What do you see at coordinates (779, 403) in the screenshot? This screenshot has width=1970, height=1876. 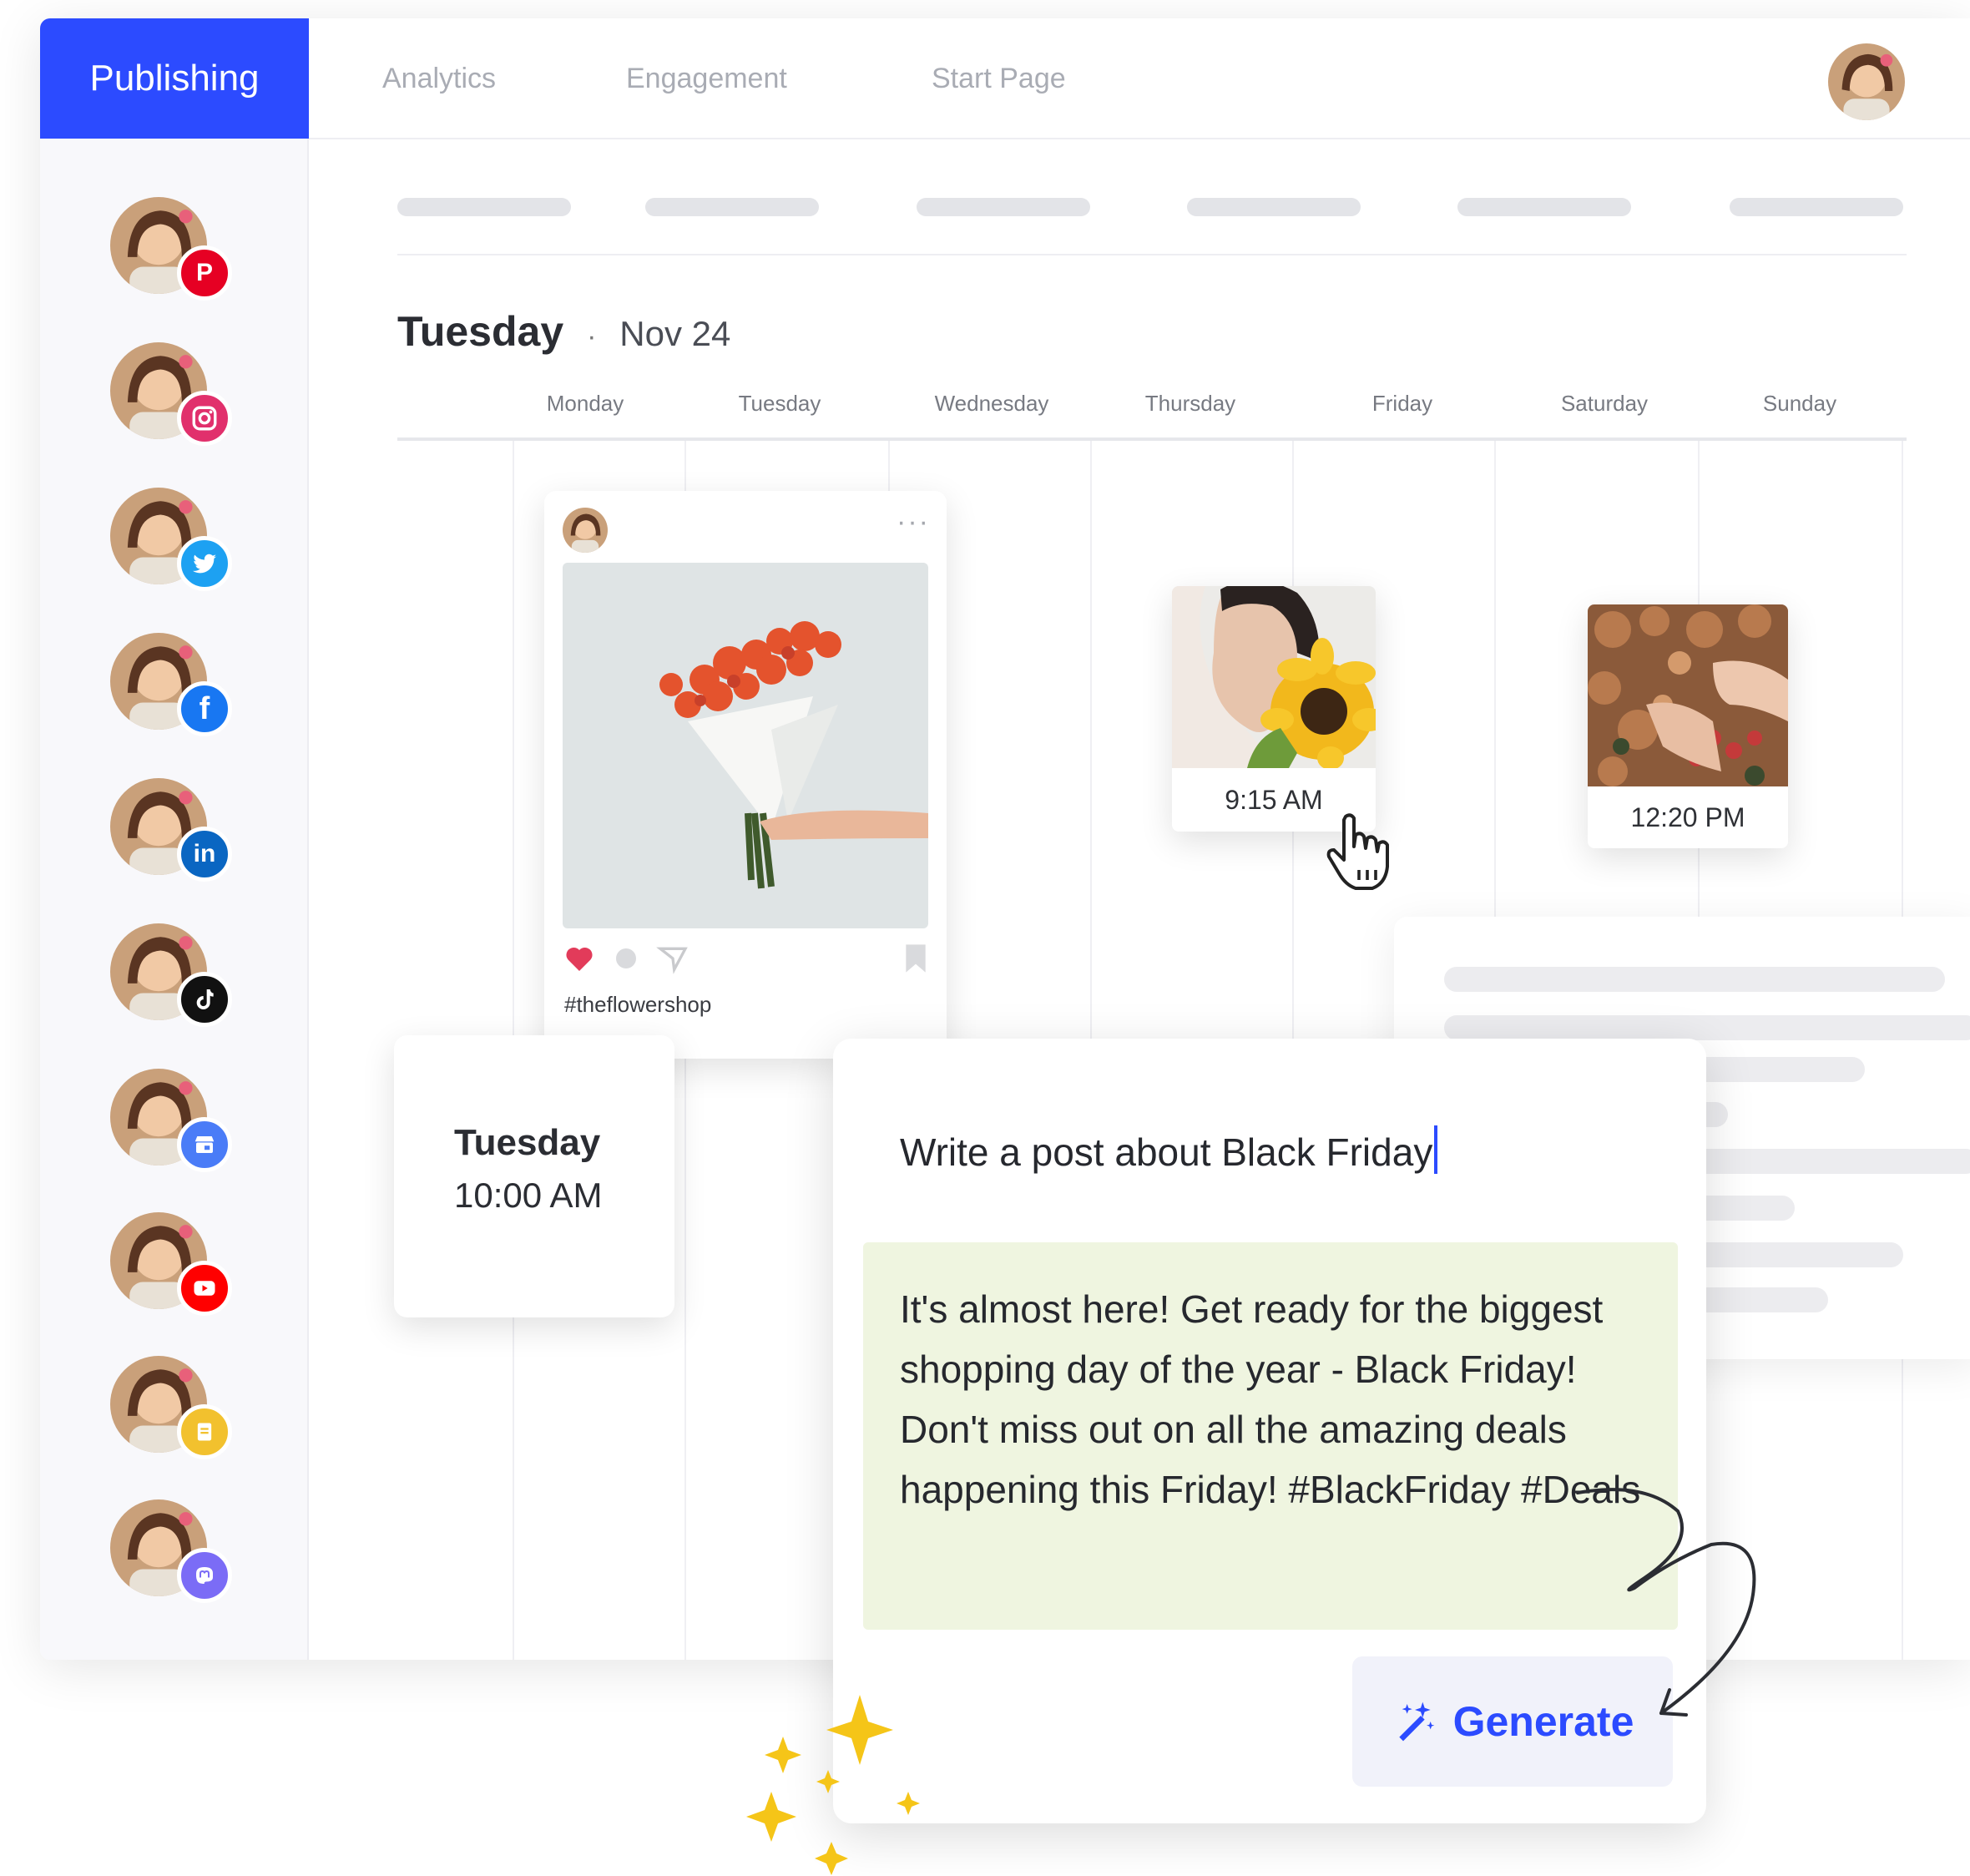 I see `weekday-tuesday: Tuesday` at bounding box center [779, 403].